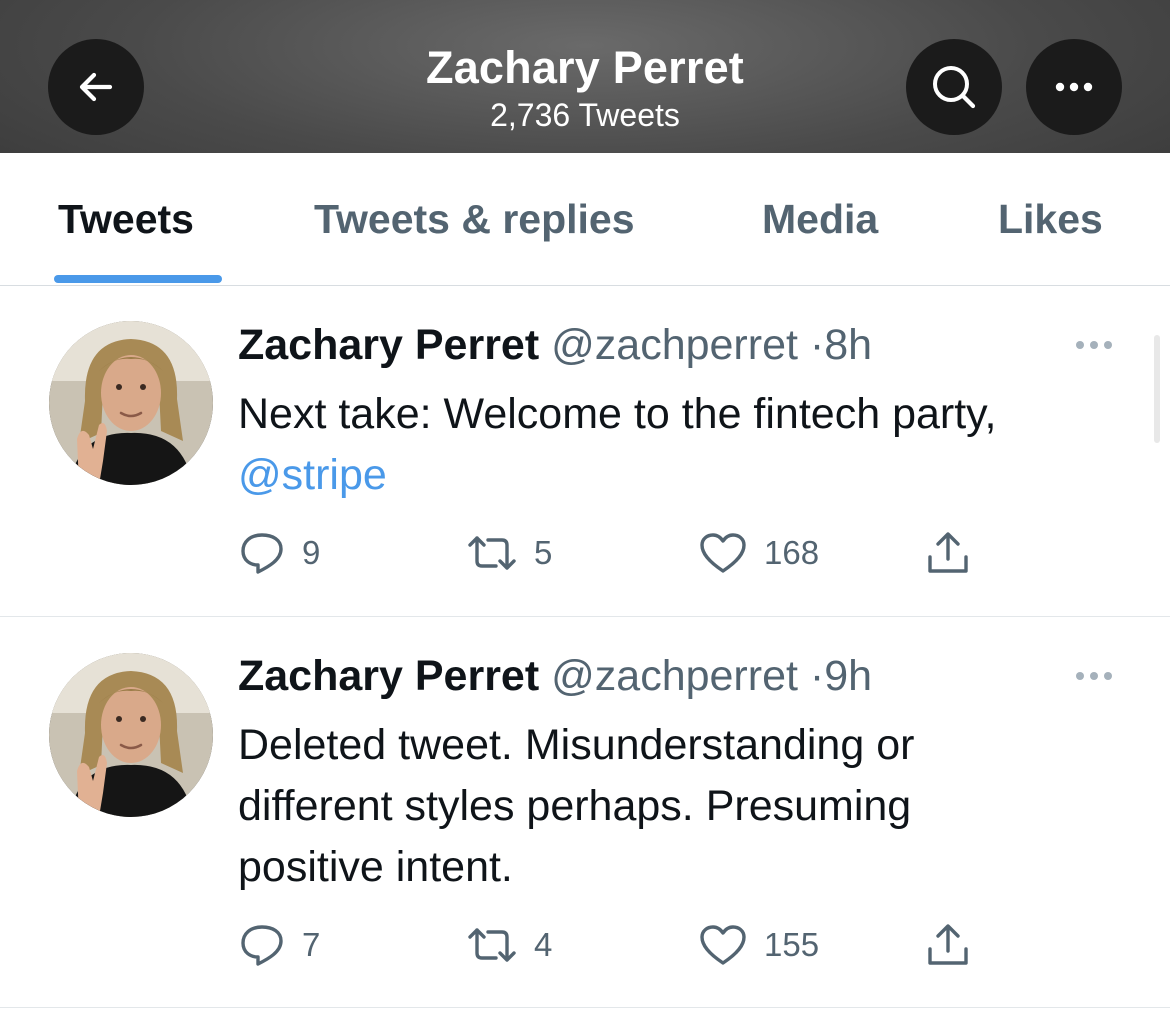 The width and height of the screenshot is (1170, 1015). What do you see at coordinates (311, 552) in the screenshot?
I see `reply-count: 9` at bounding box center [311, 552].